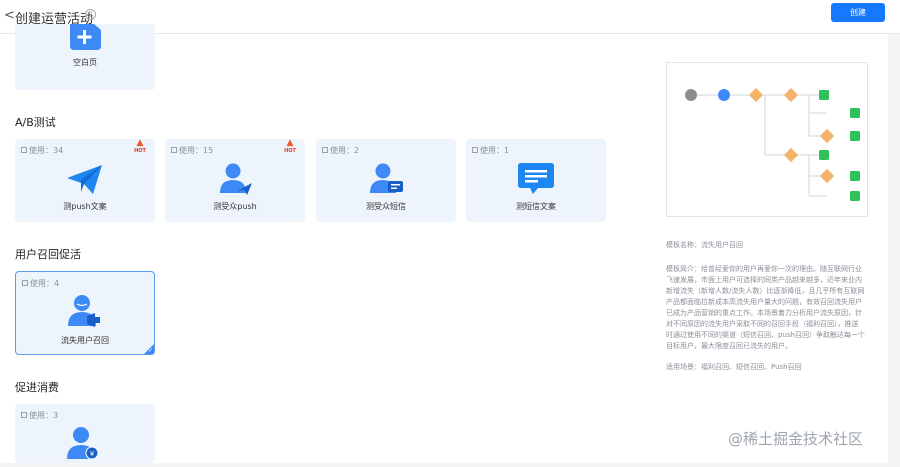 Image resolution: width=900 pixels, height=467 pixels. I want to click on flow-audience-node, so click(724, 95).